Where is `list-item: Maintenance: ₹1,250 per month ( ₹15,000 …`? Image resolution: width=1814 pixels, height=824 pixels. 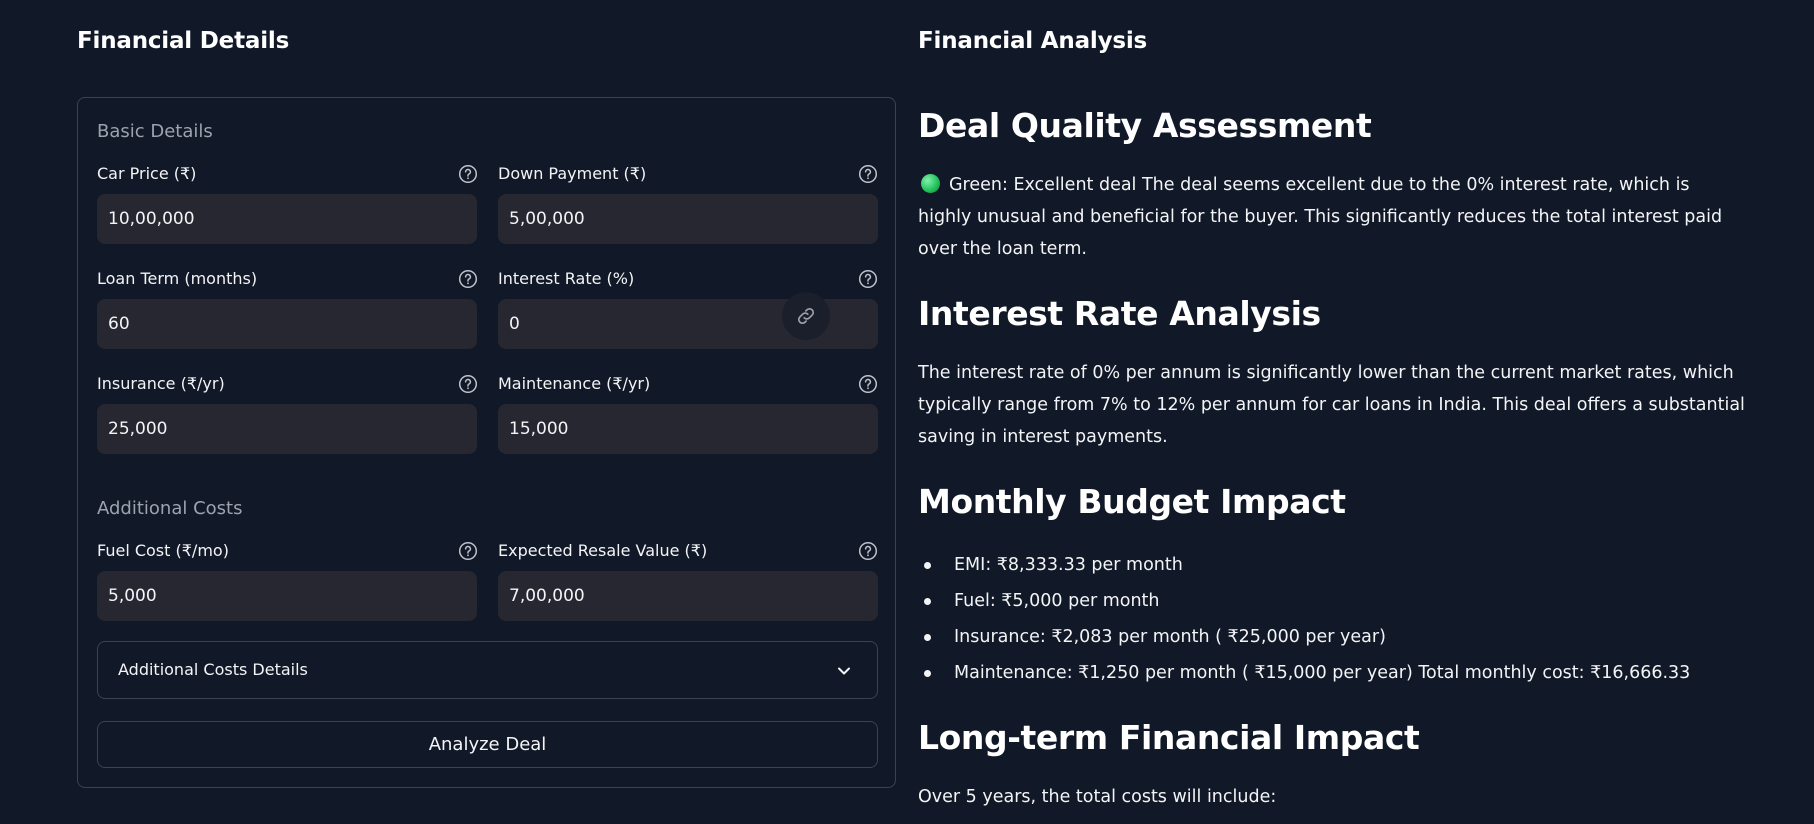 list-item: Maintenance: ₹1,250 per month ( ₹15,000 … is located at coordinates (1338, 673).